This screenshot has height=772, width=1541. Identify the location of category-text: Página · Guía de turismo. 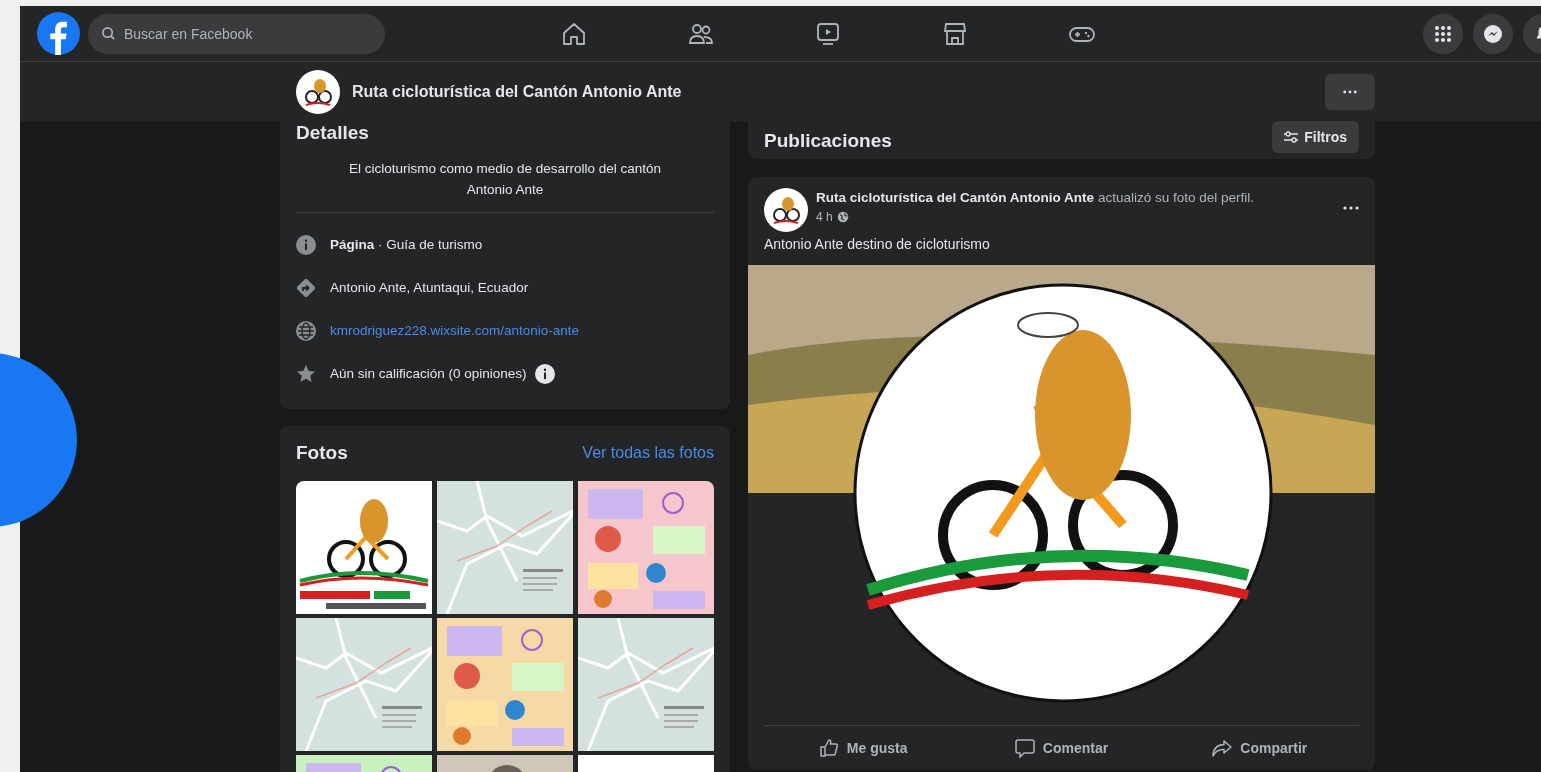
(406, 244).